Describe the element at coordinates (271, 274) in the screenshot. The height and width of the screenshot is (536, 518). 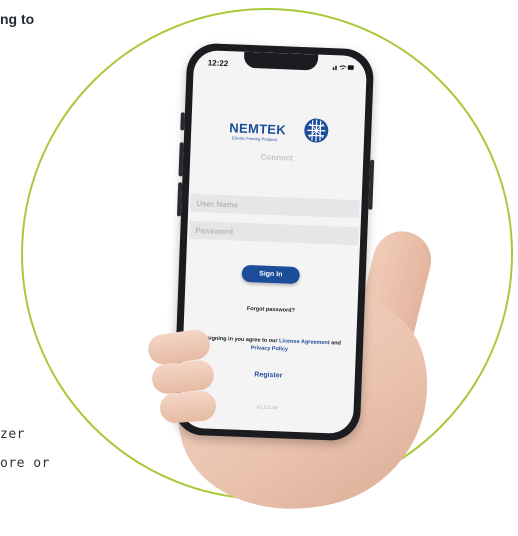
I see `sign-in-button: Sign In` at that location.